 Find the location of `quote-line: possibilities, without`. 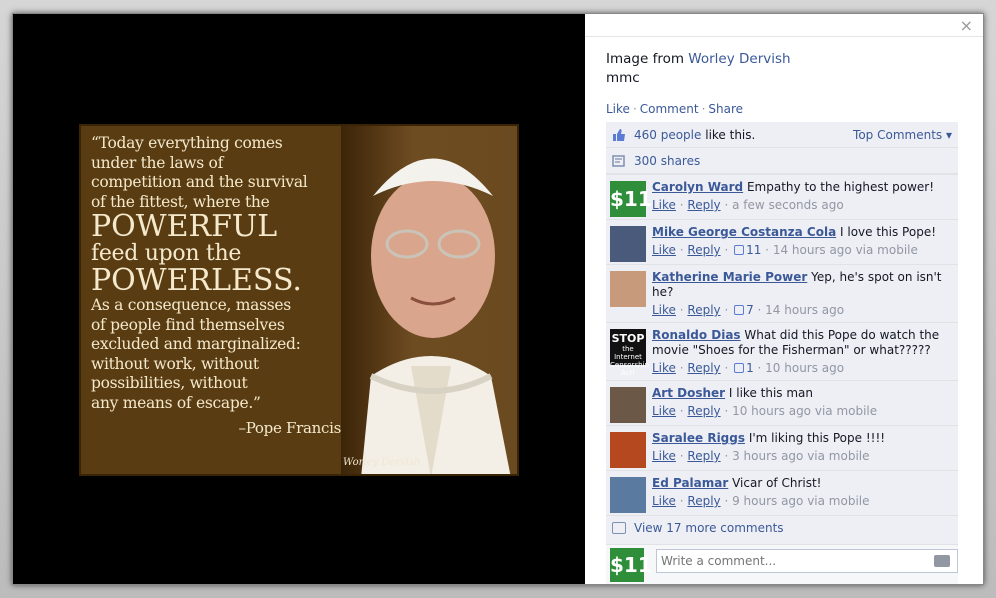

quote-line: possibilities, without is located at coordinates (169, 383).